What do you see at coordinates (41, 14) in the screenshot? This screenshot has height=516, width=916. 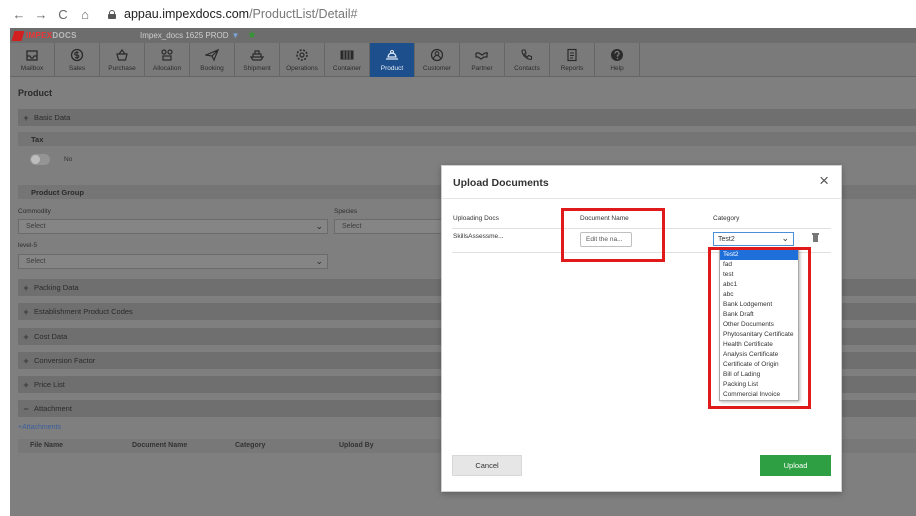 I see `forward-icon: →` at bounding box center [41, 14].